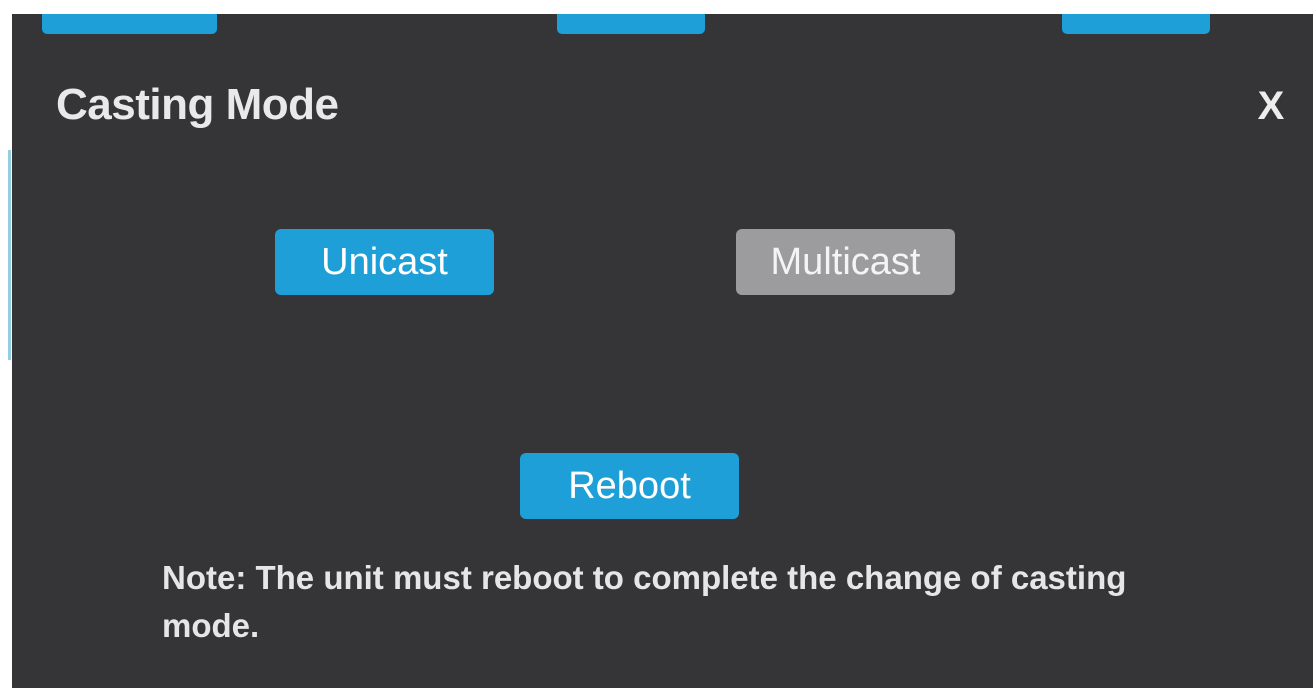 The image size is (1313, 688). Describe the element at coordinates (629, 486) in the screenshot. I see `reboot-button: Reboot` at that location.